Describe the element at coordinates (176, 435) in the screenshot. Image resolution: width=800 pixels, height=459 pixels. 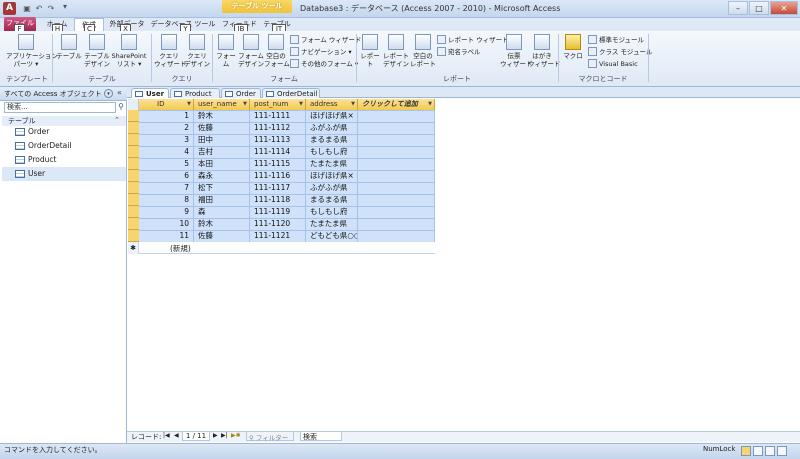
I see `prev-record-button: ◀` at that location.